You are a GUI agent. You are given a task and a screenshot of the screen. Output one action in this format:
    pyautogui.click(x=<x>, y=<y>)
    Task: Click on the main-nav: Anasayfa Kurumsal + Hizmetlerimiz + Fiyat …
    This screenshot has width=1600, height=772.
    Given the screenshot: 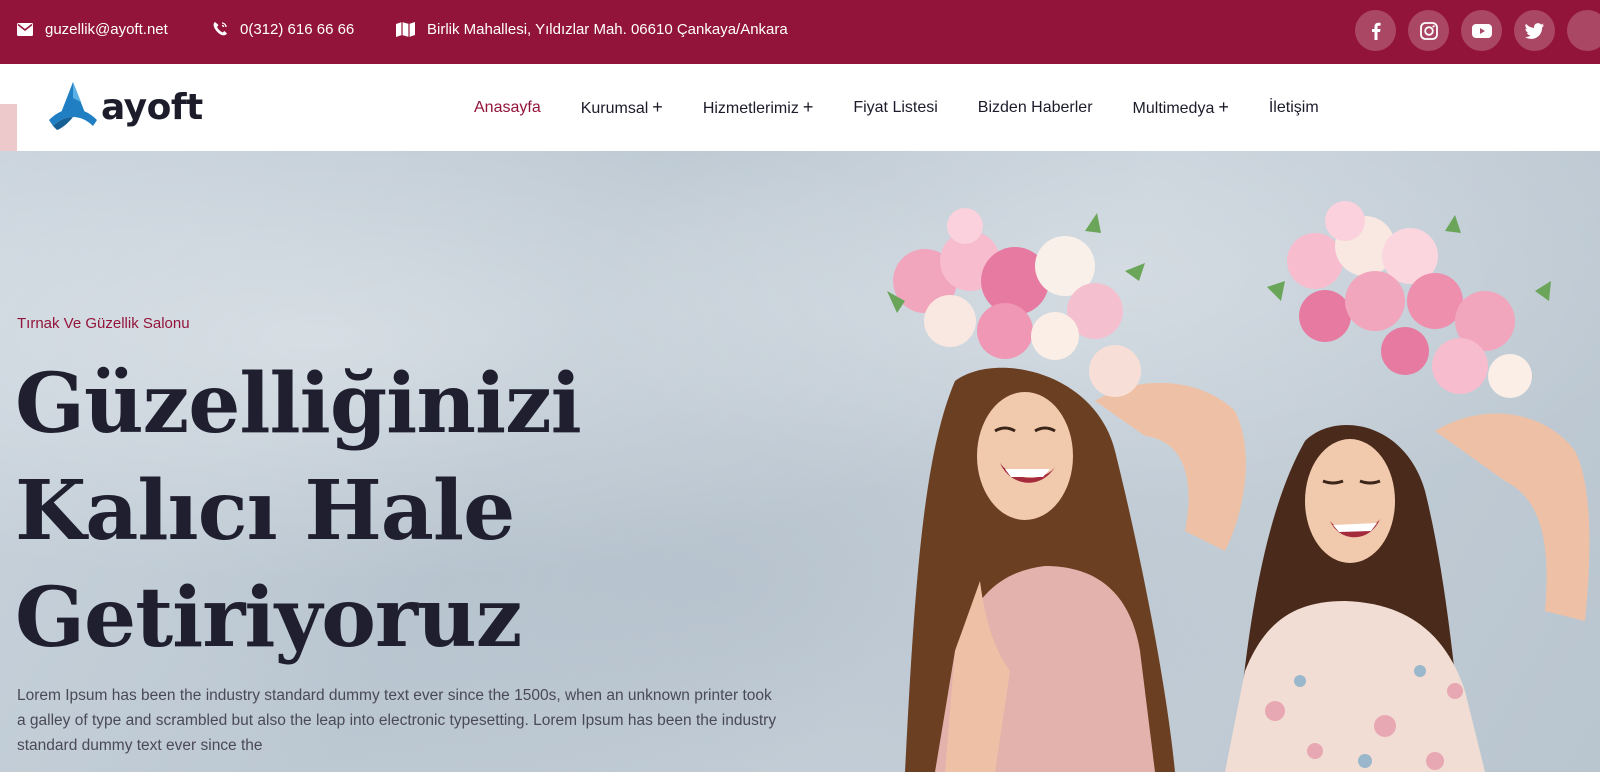 What is the action you would take?
    pyautogui.click(x=896, y=107)
    